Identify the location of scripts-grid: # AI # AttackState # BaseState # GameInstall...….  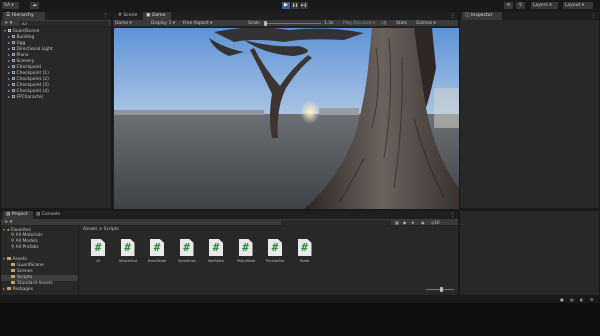
(270, 259).